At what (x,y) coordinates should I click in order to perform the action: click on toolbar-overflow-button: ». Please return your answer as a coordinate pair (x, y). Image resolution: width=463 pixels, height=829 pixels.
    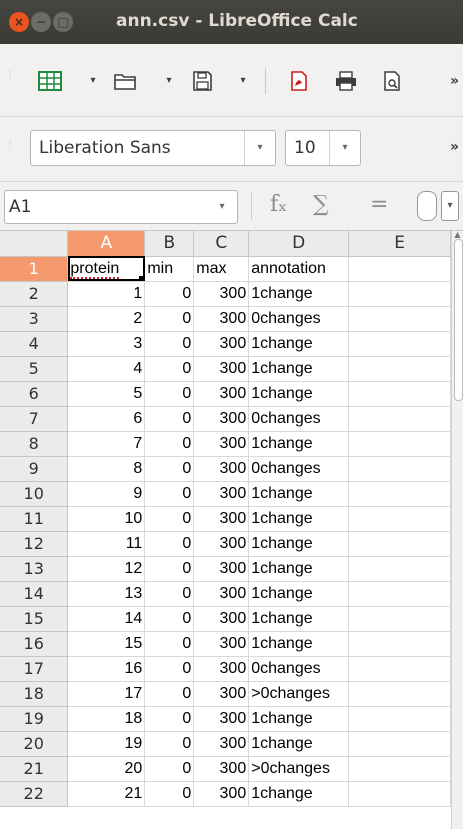
    Looking at the image, I should click on (454, 81).